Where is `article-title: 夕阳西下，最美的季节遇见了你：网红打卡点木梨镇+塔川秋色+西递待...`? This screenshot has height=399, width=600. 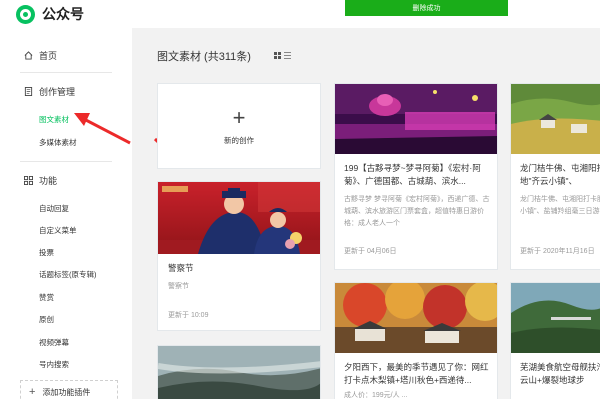 article-title: 夕阳西下，最美的季节遇见了你：网红打卡点木梨镇+塔川秋色+西递待... is located at coordinates (416, 373).